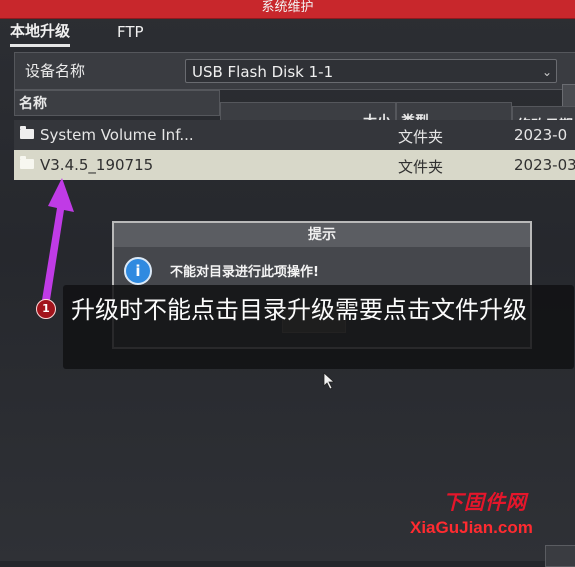 The image size is (575, 567). Describe the element at coordinates (299, 310) in the screenshot. I see `annotation-text: 升级时不能点击目录升级需要点击文件升级` at that location.